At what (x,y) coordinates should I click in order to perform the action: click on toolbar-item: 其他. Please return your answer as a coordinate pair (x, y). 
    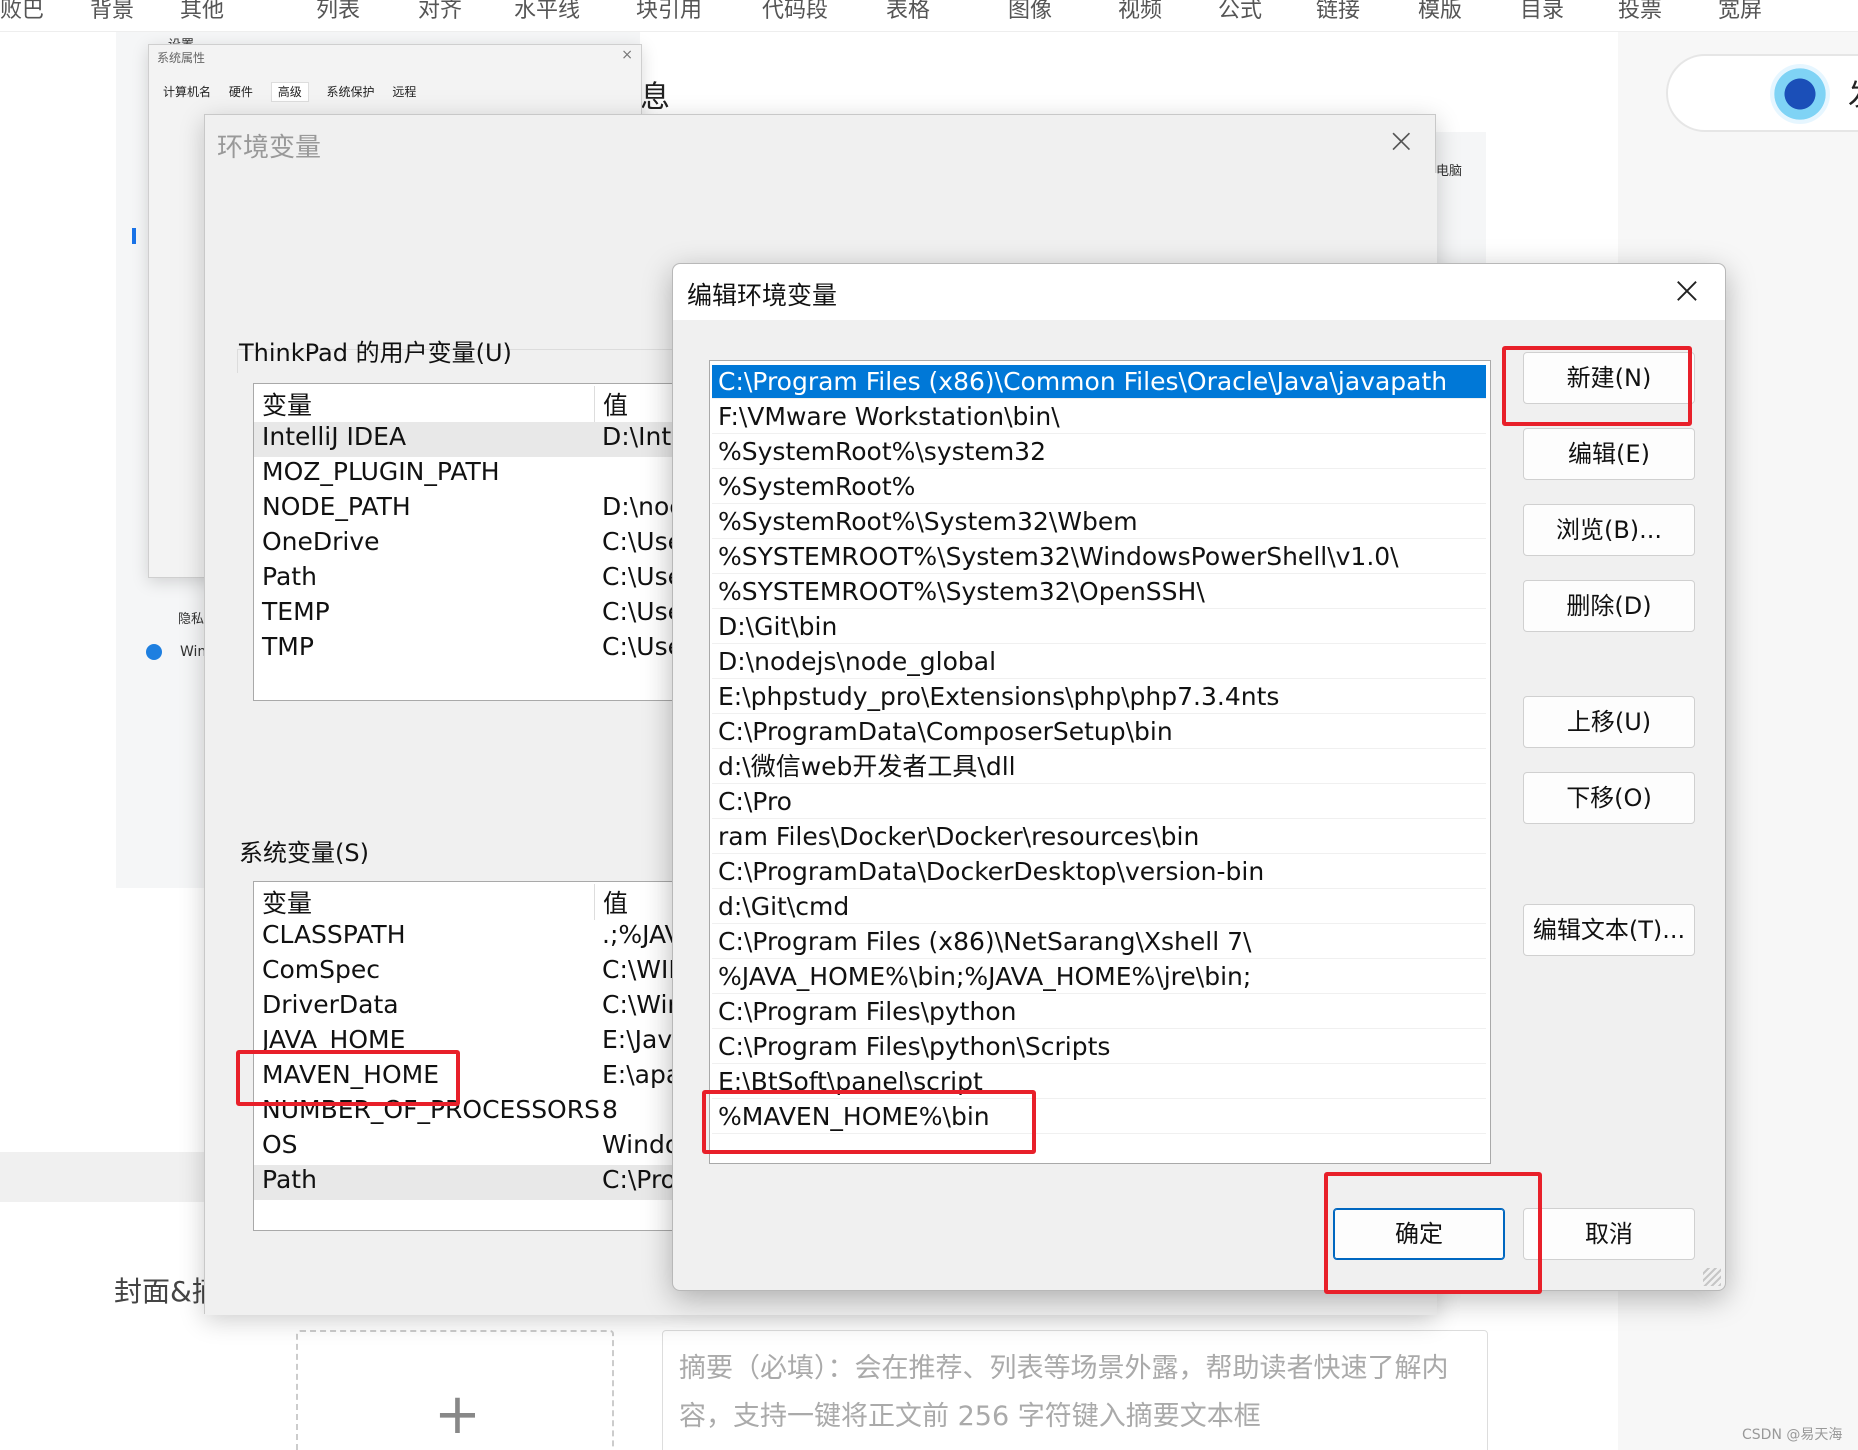
    Looking at the image, I should click on (202, 12).